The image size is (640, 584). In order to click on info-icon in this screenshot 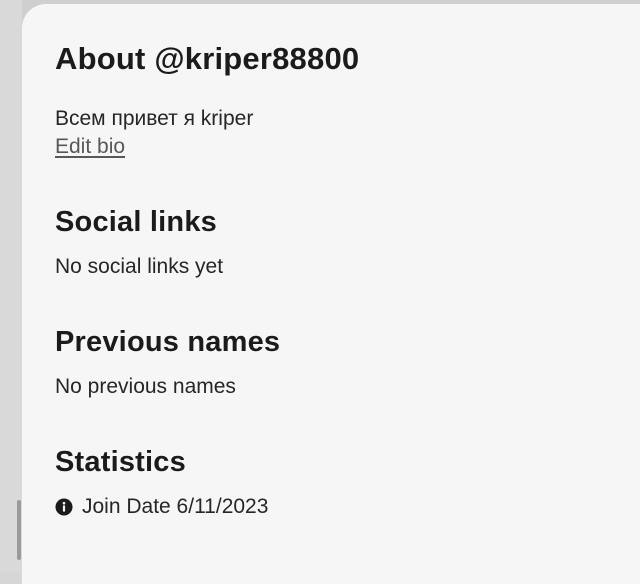, I will do `click(64, 507)`.